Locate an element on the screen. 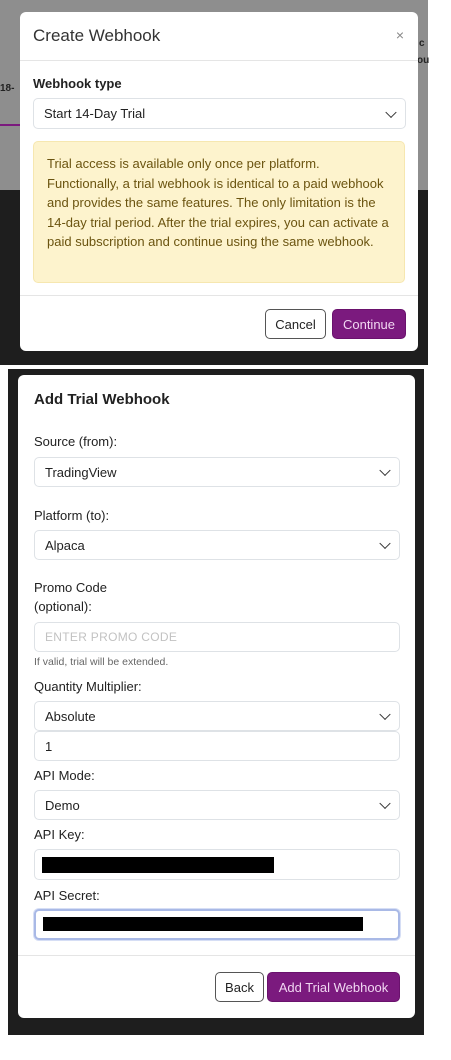  promo-hint: If valid, trial will be extended. is located at coordinates (101, 662).